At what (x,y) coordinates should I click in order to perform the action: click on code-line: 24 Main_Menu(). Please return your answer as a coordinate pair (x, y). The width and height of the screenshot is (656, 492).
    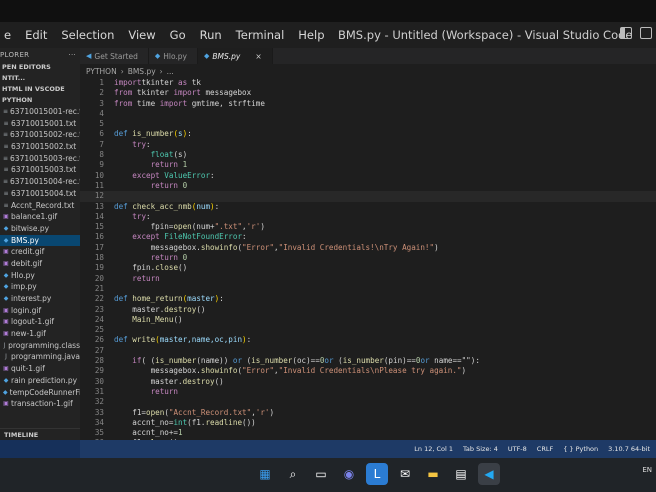
    Looking at the image, I should click on (368, 320).